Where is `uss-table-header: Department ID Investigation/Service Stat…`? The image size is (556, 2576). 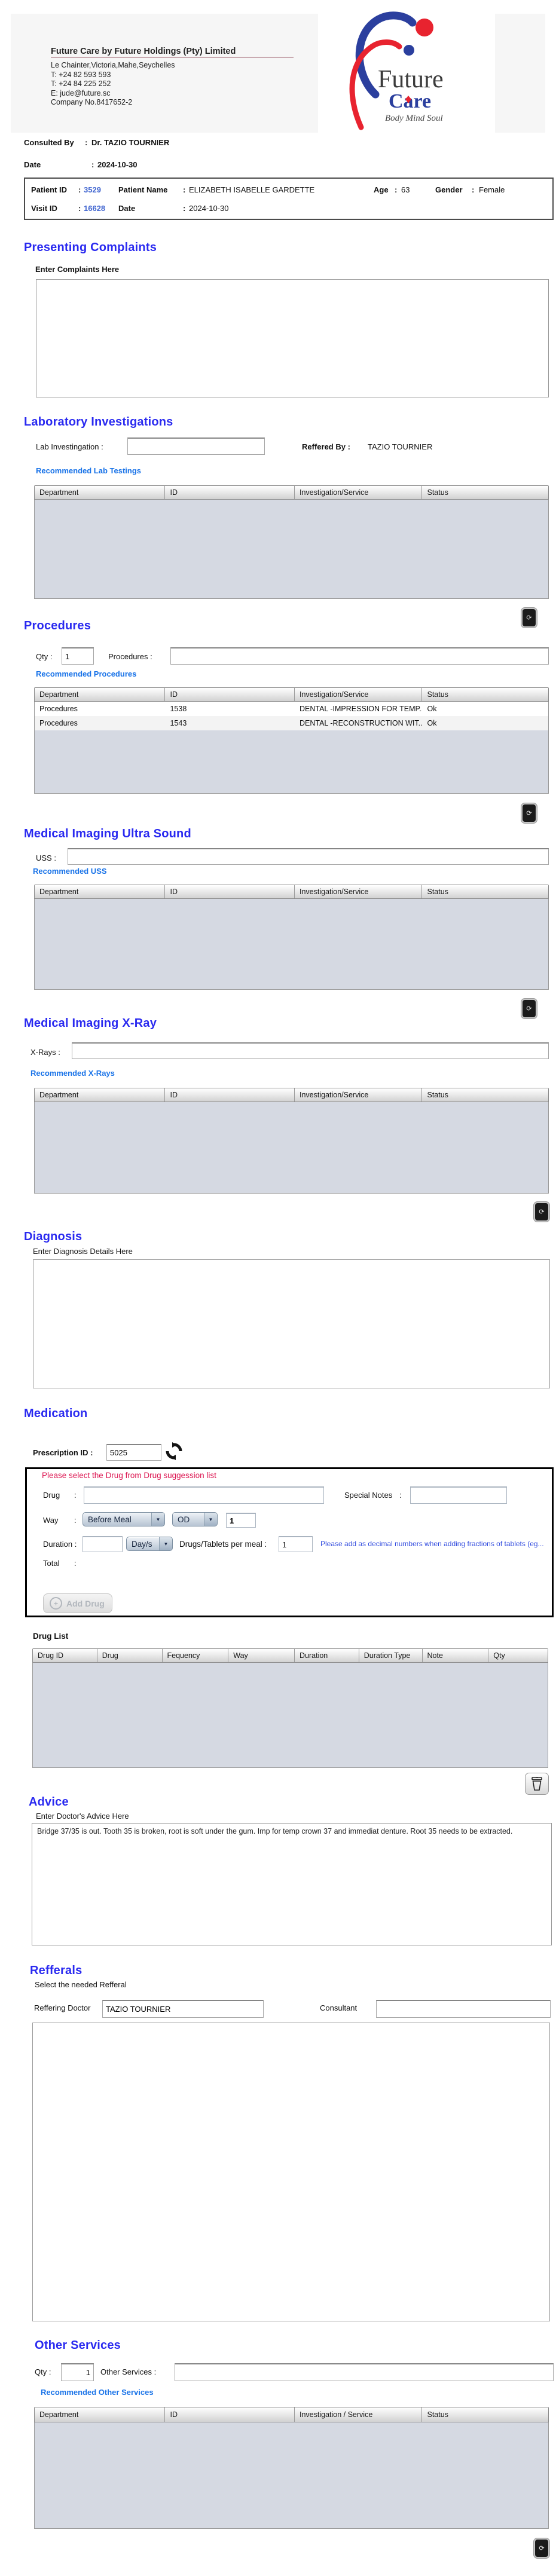 uss-table-header: Department ID Investigation/Service Stat… is located at coordinates (291, 892).